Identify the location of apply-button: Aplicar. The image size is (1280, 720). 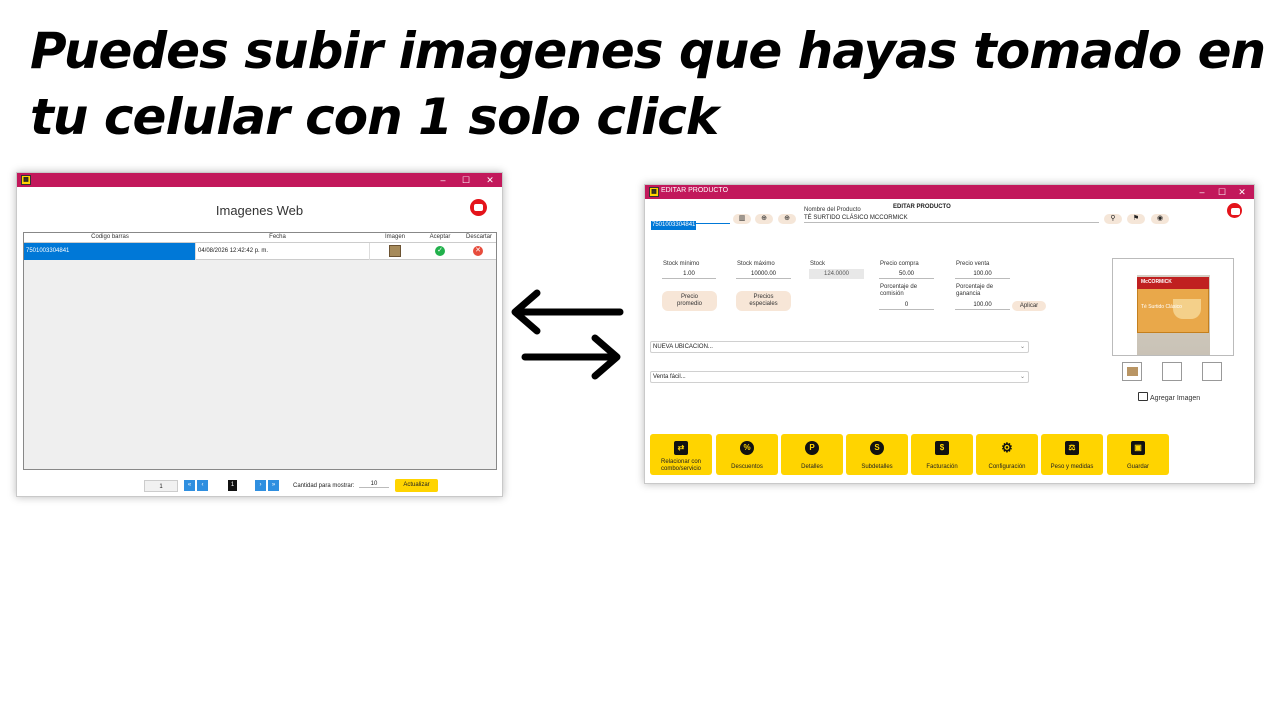
(1029, 306).